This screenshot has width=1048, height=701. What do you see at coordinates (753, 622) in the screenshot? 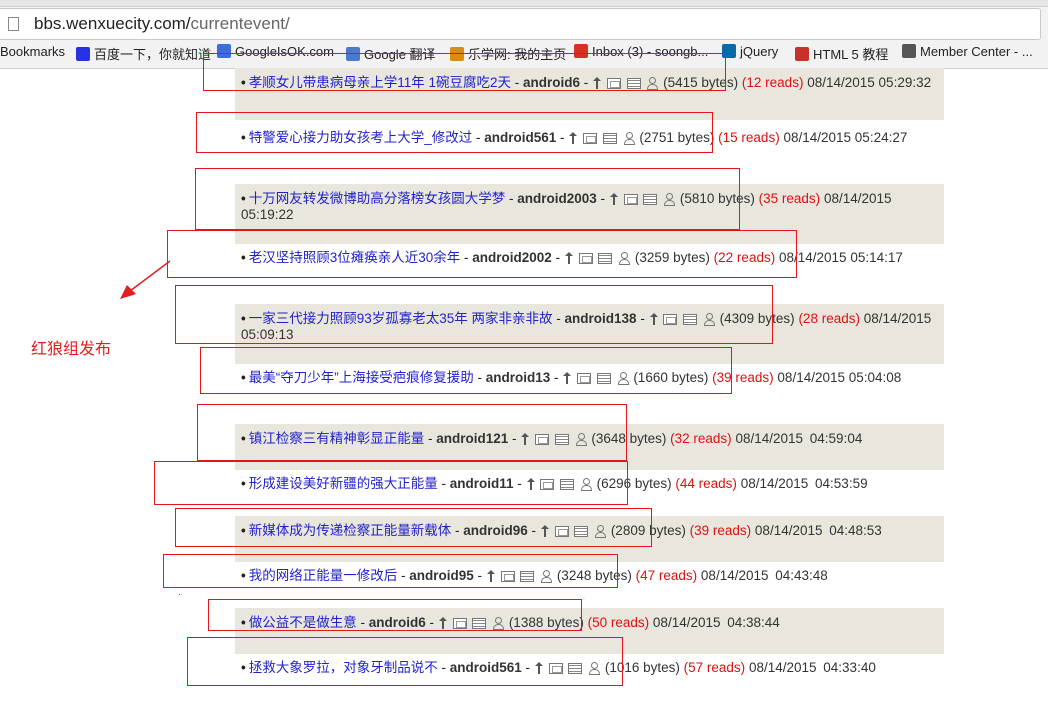
I see `post-time: 04:38:44` at bounding box center [753, 622].